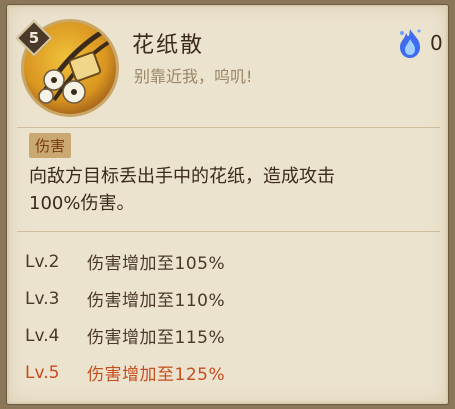 The image size is (455, 409). Describe the element at coordinates (82, 203) in the screenshot. I see `description-line-2: 100%伤害。` at that location.